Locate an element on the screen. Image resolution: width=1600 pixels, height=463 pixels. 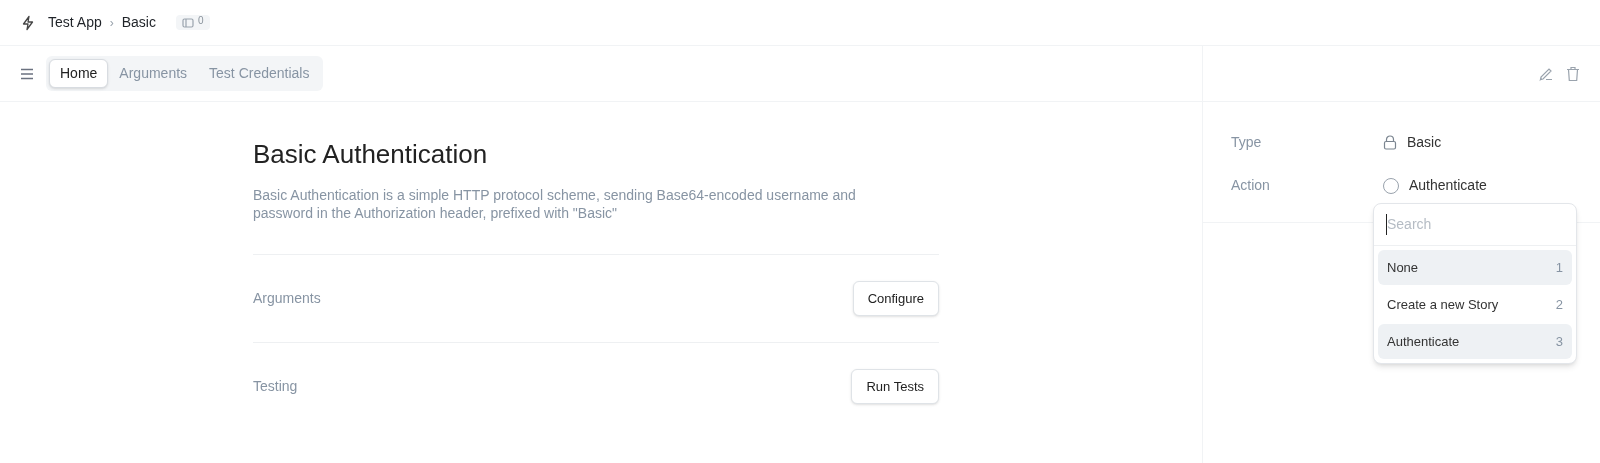
lightning-icon is located at coordinates (28, 22).